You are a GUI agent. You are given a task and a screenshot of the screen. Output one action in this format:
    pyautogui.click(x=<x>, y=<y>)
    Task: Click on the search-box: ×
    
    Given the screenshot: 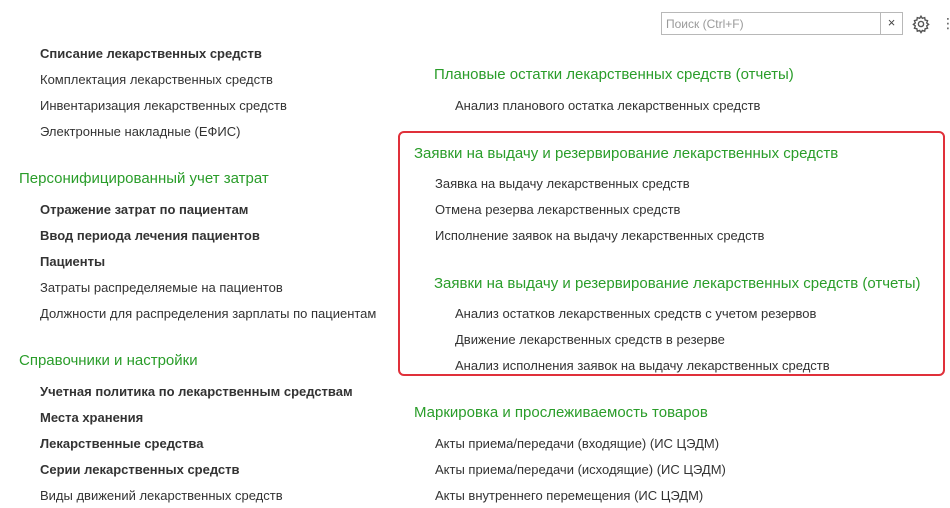 What is the action you would take?
    pyautogui.click(x=782, y=23)
    